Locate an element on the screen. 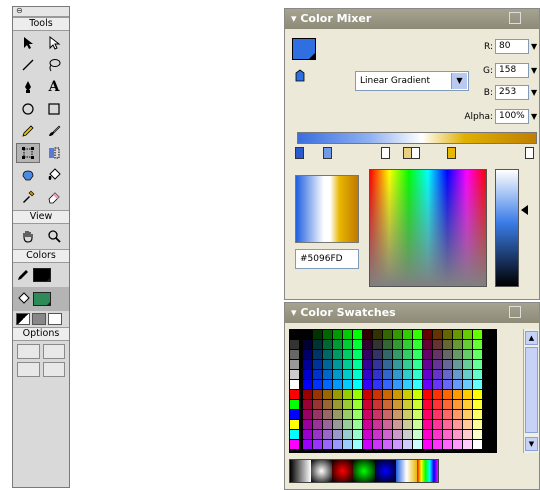 This screenshot has width=540, height=490. pen-tool is located at coordinates (28, 87).